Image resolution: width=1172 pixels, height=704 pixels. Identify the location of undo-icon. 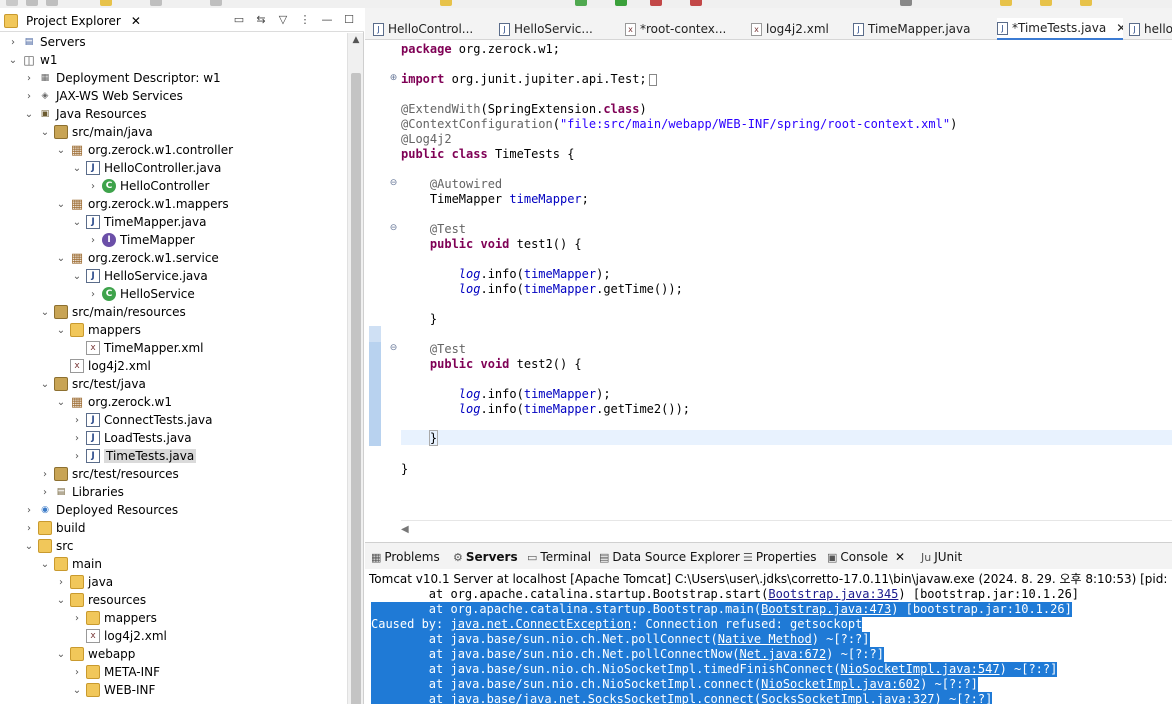
(106, 3).